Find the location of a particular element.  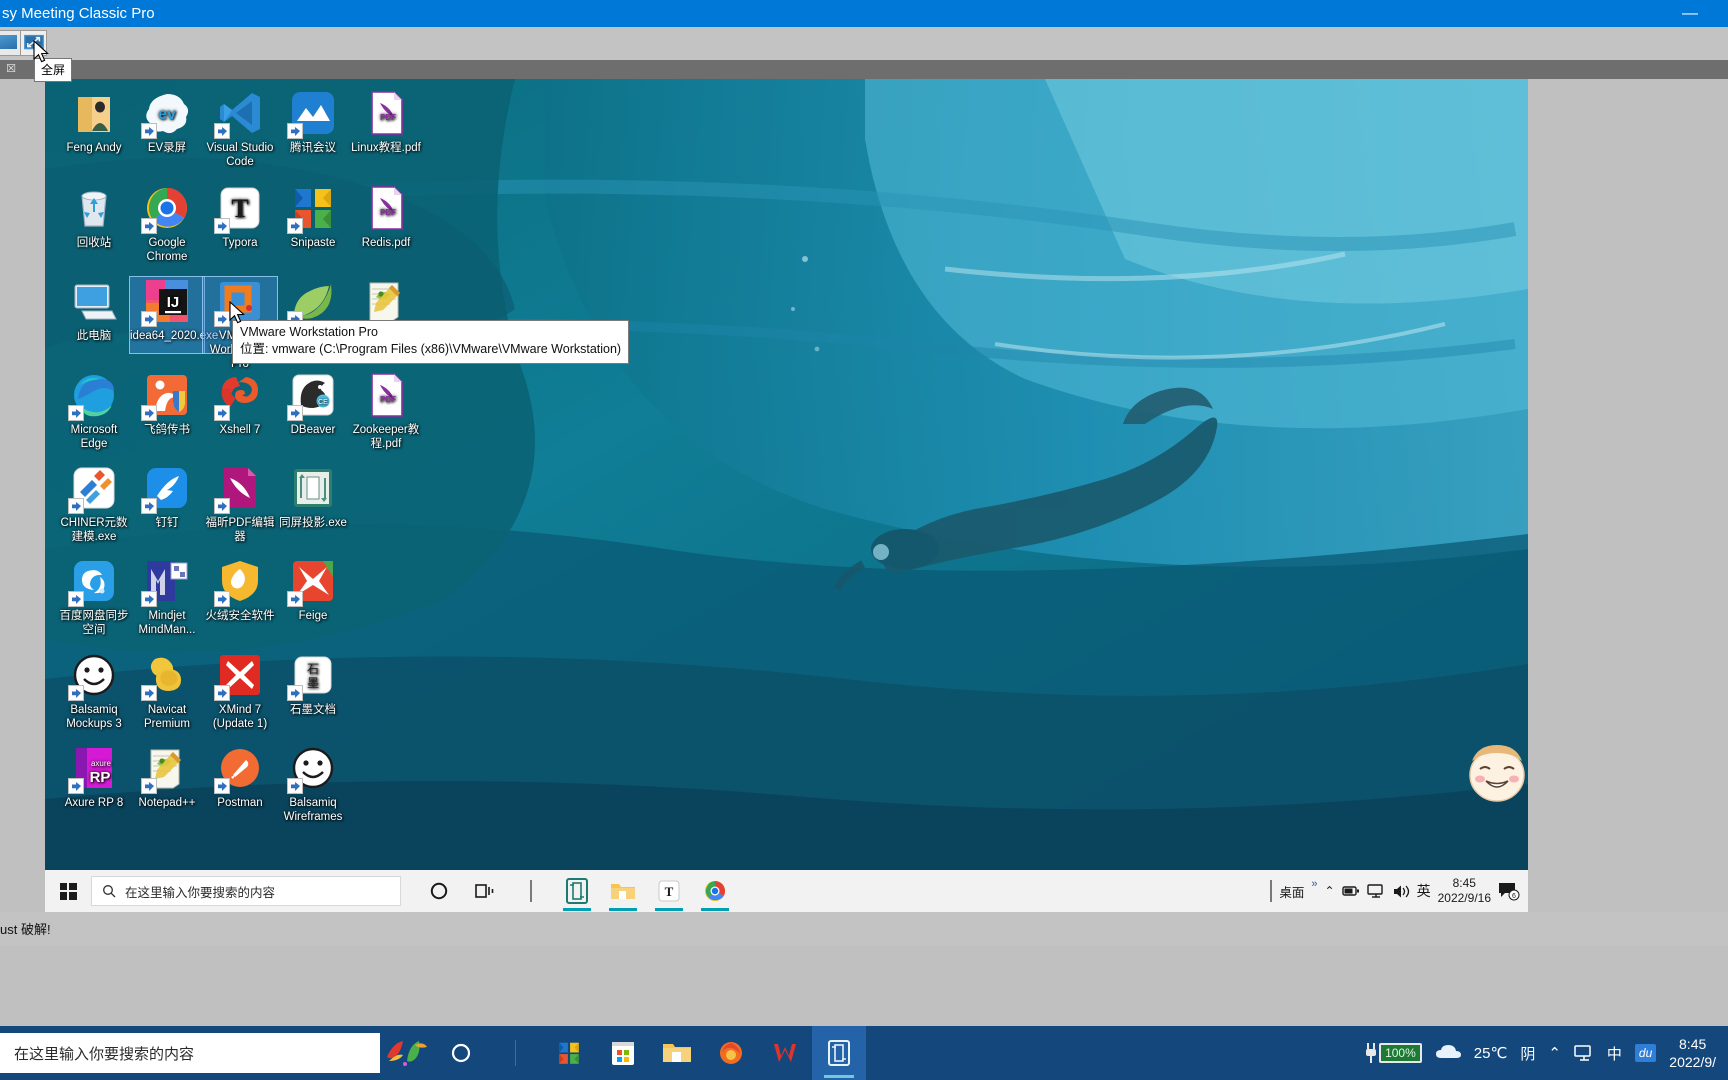

show-desktop-label: 桌面 is located at coordinates (1291, 891).